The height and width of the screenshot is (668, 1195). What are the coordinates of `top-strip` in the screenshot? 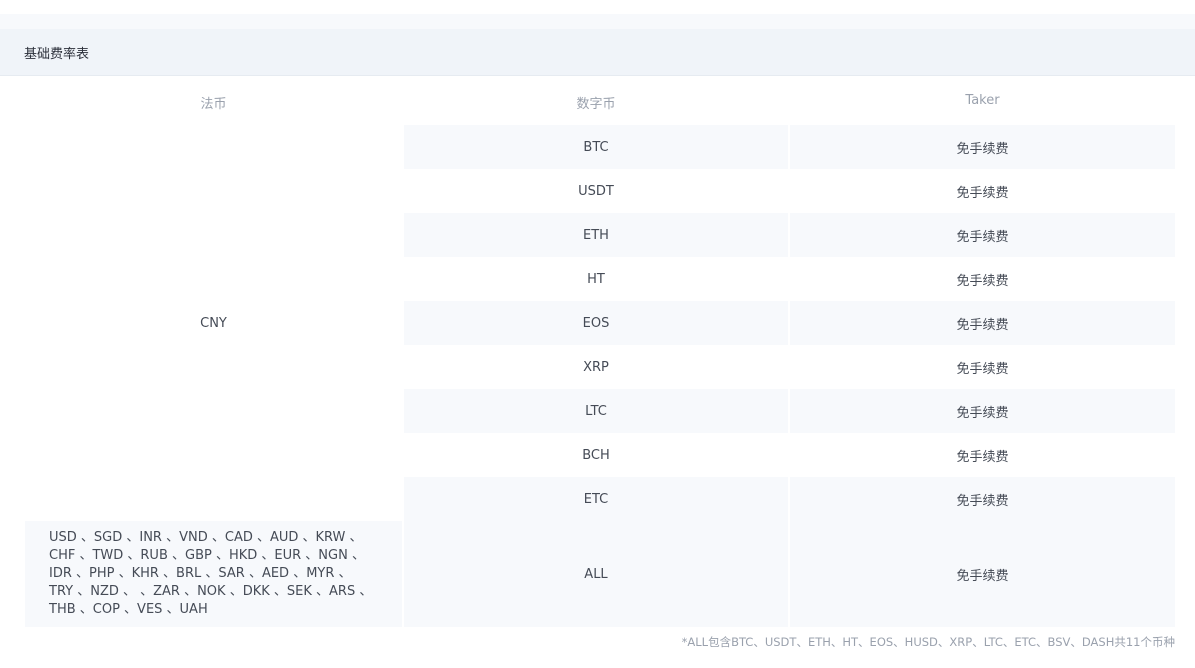 It's located at (597, 7).